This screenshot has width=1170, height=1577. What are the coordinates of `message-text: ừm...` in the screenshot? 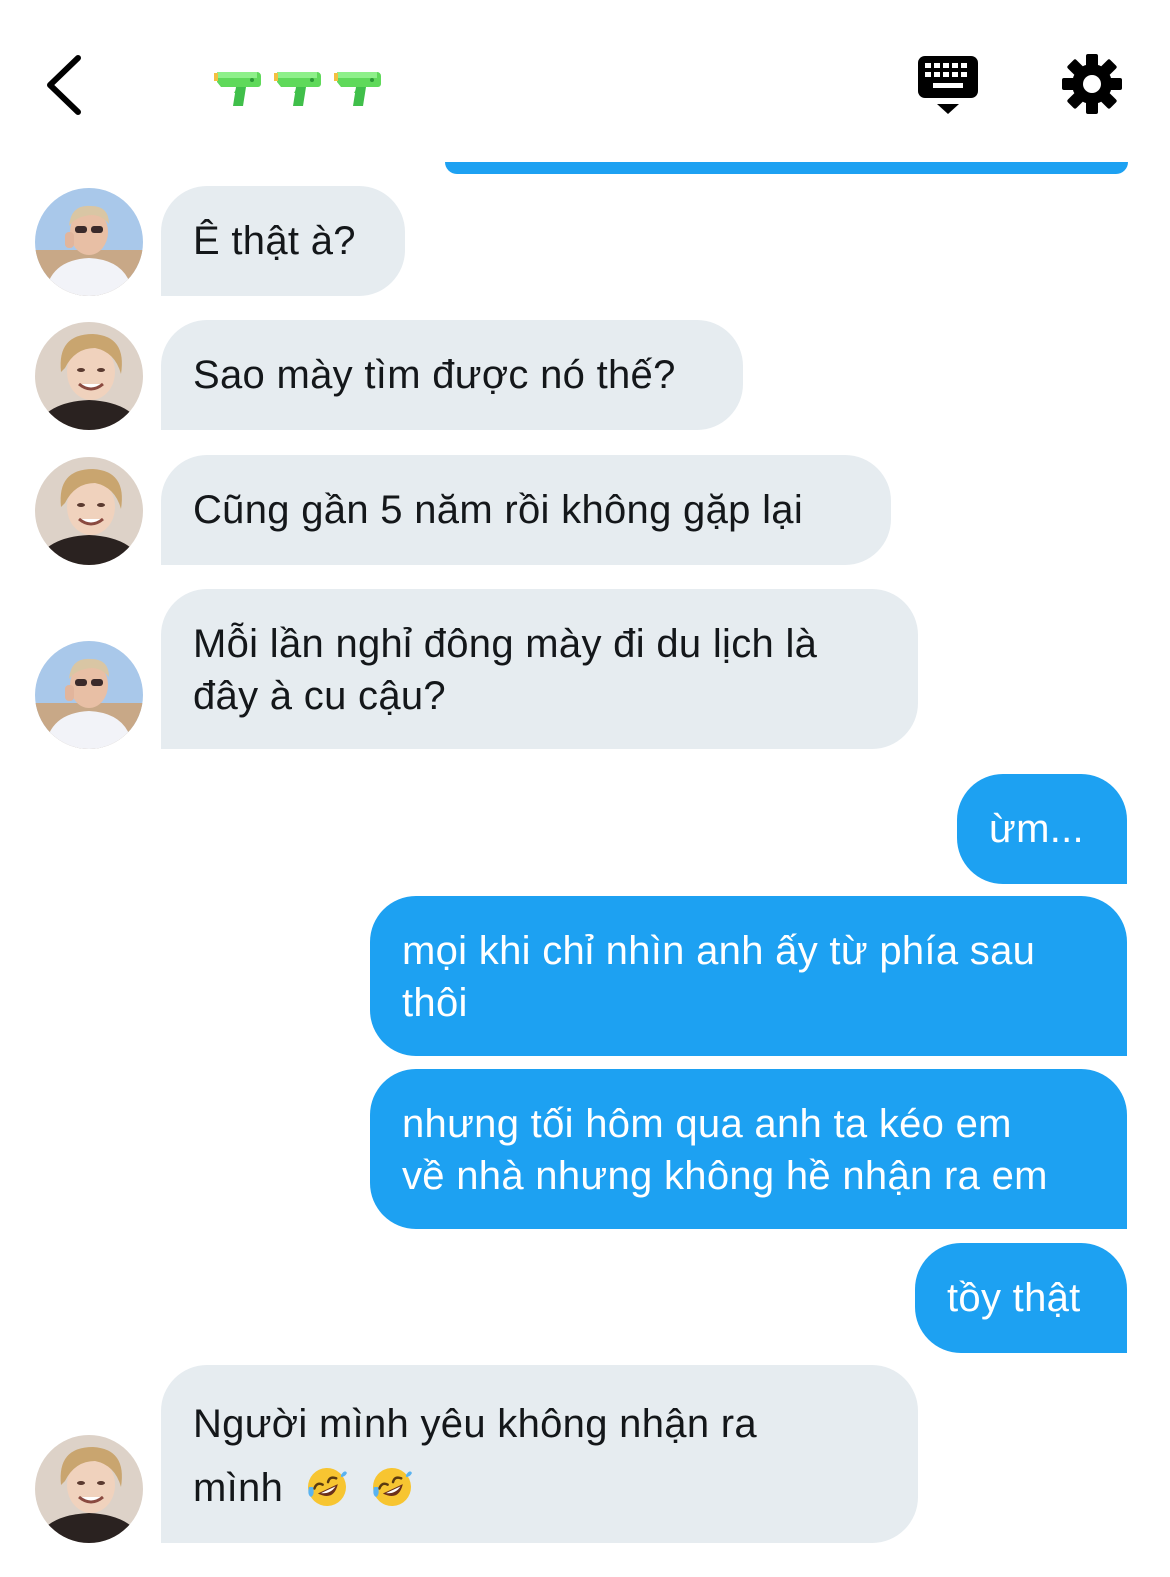 It's located at (1036, 829).